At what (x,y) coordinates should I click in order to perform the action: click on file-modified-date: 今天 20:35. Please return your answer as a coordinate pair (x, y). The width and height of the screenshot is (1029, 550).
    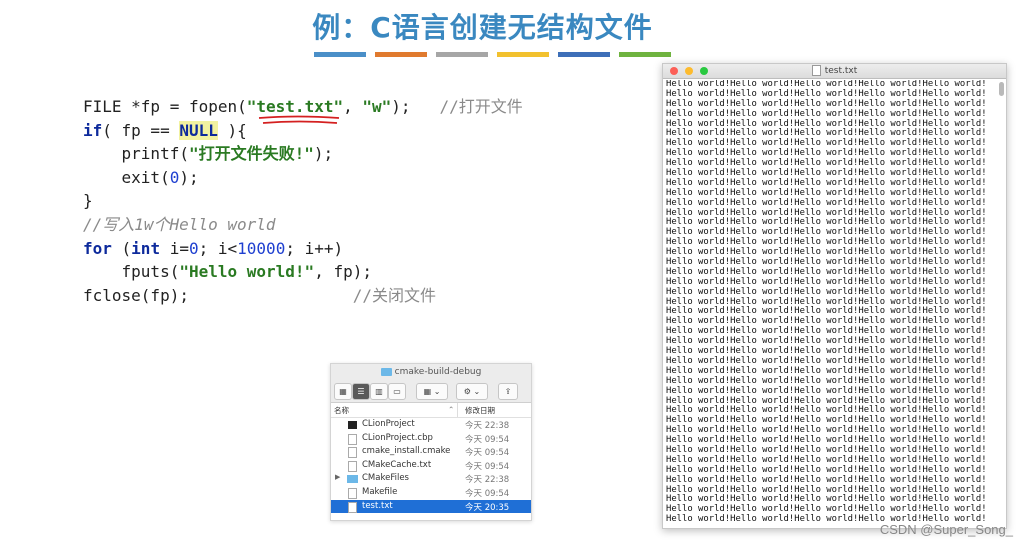
    Looking at the image, I should click on (487, 507).